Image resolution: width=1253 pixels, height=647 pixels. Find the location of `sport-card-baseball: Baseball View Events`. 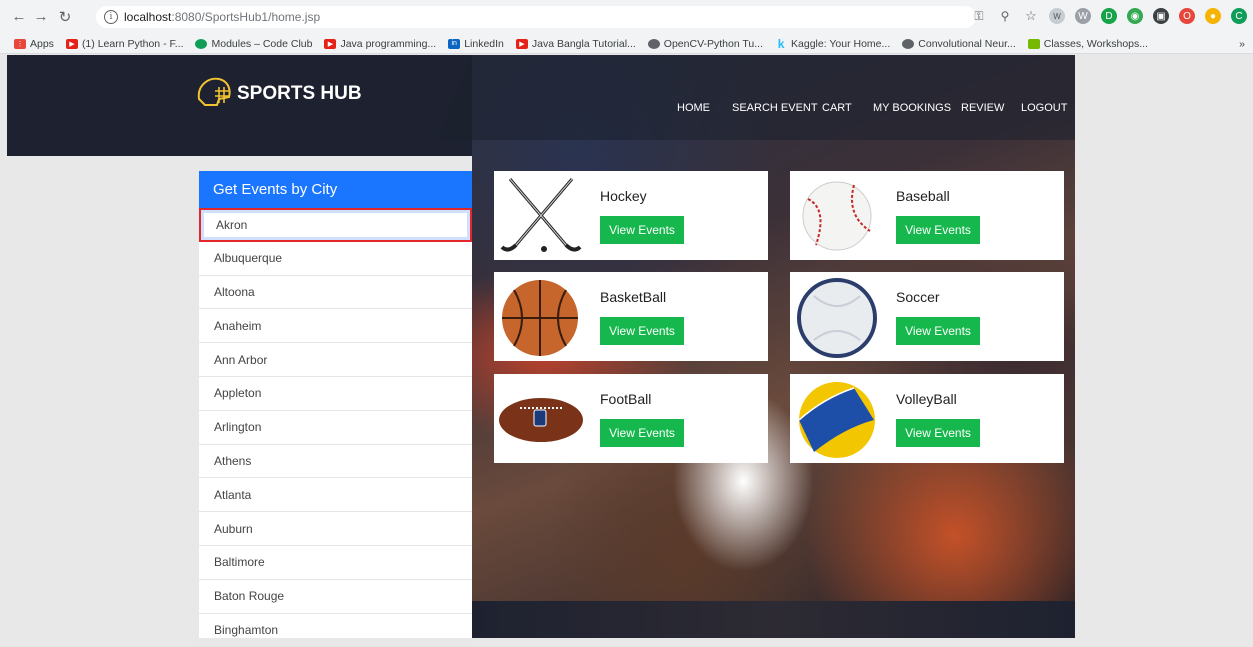

sport-card-baseball: Baseball View Events is located at coordinates (927, 215).